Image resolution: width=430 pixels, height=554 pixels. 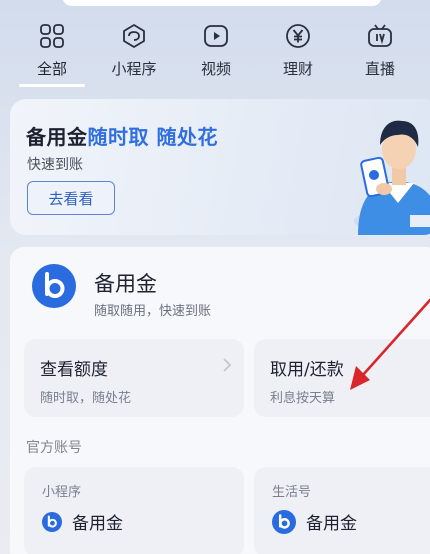 I want to click on tab-live: 直播, so click(x=380, y=57).